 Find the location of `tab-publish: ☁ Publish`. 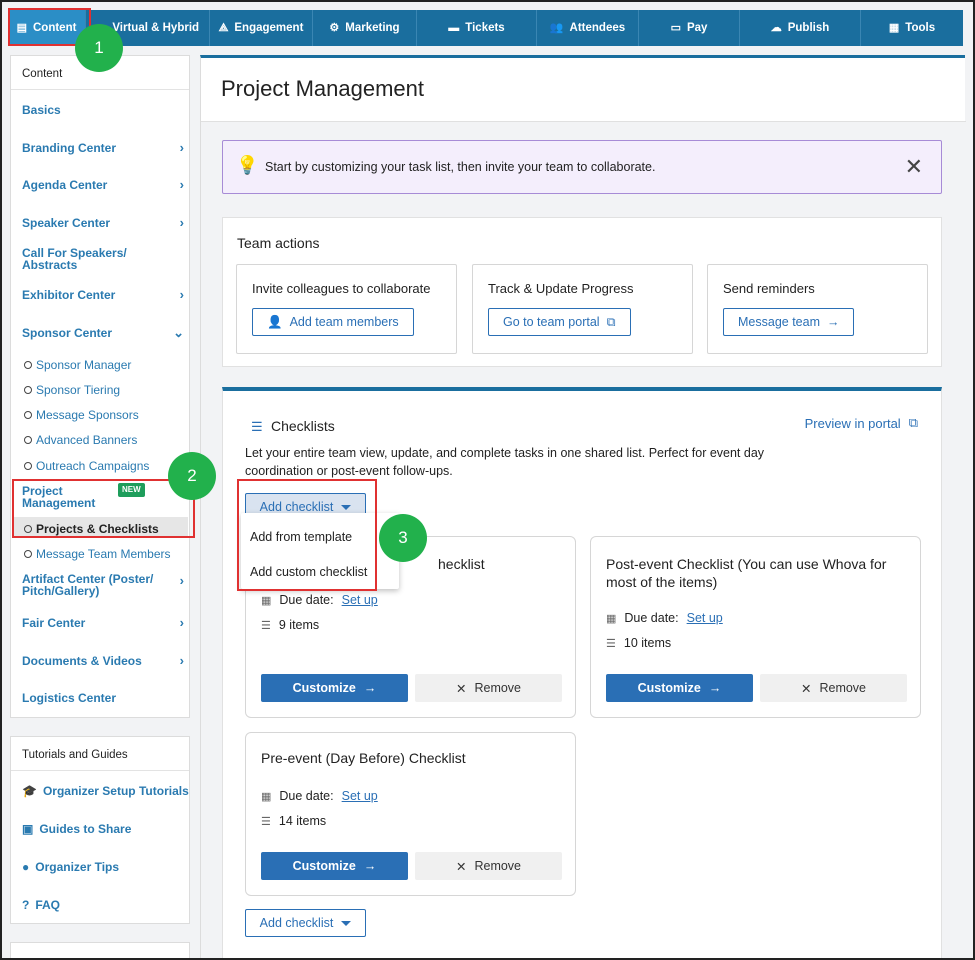

tab-publish: ☁ Publish is located at coordinates (800, 28).